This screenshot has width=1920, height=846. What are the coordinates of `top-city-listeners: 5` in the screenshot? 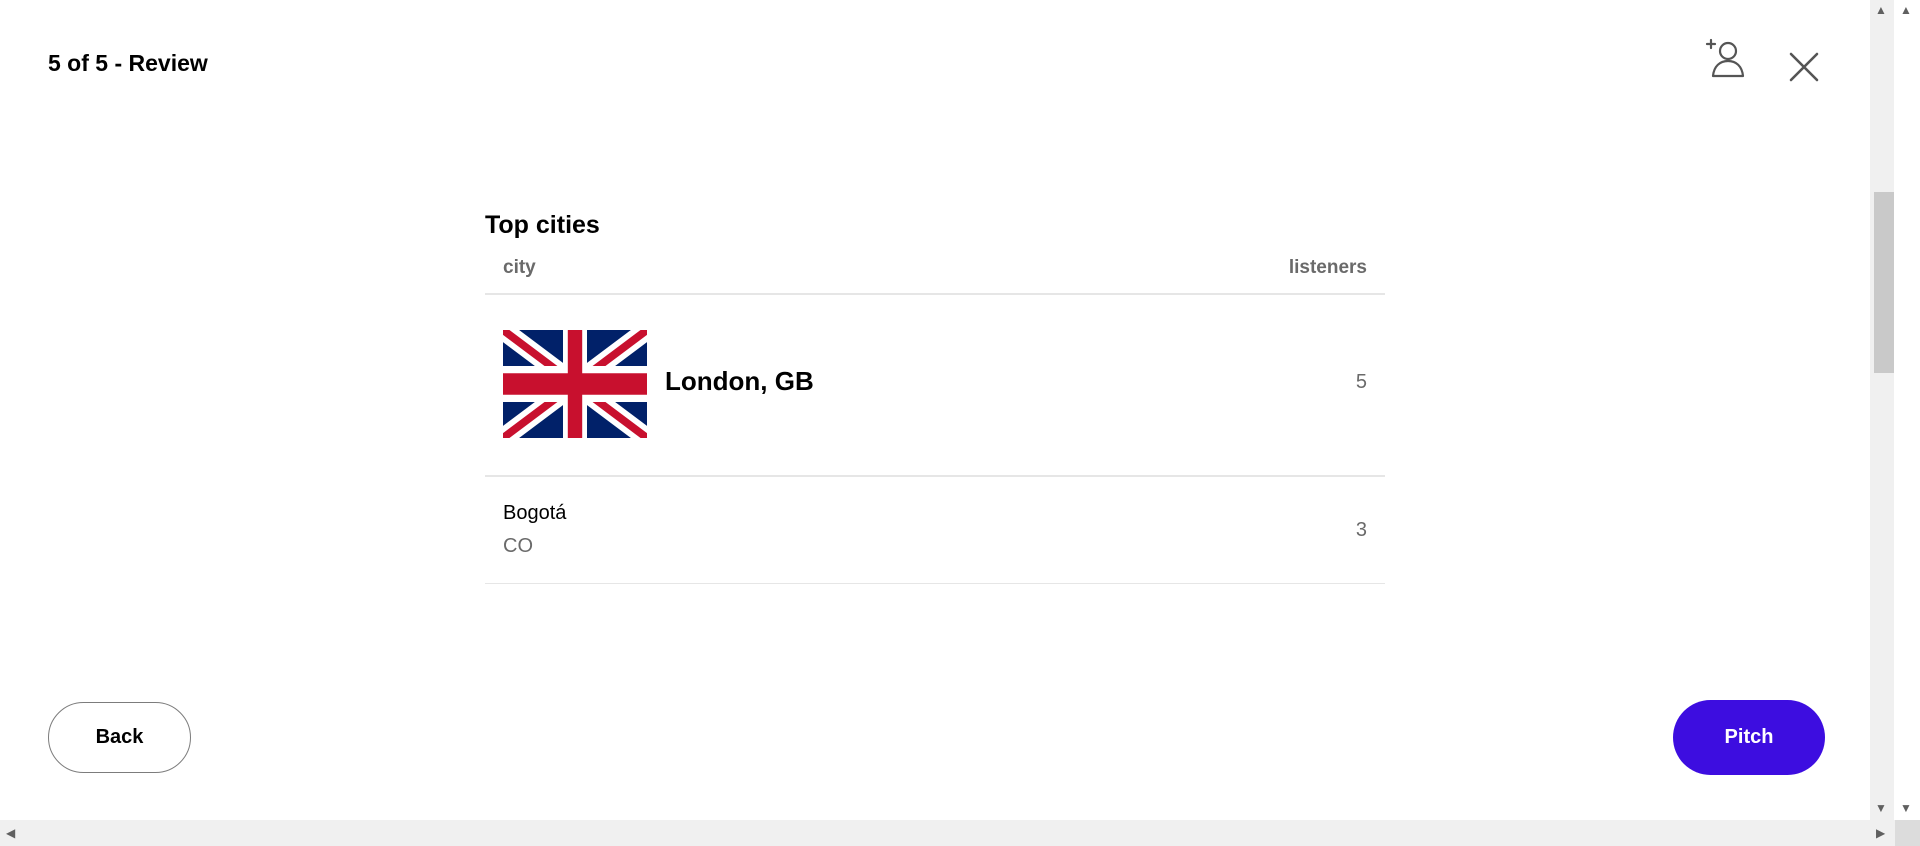 It's located at (1361, 382).